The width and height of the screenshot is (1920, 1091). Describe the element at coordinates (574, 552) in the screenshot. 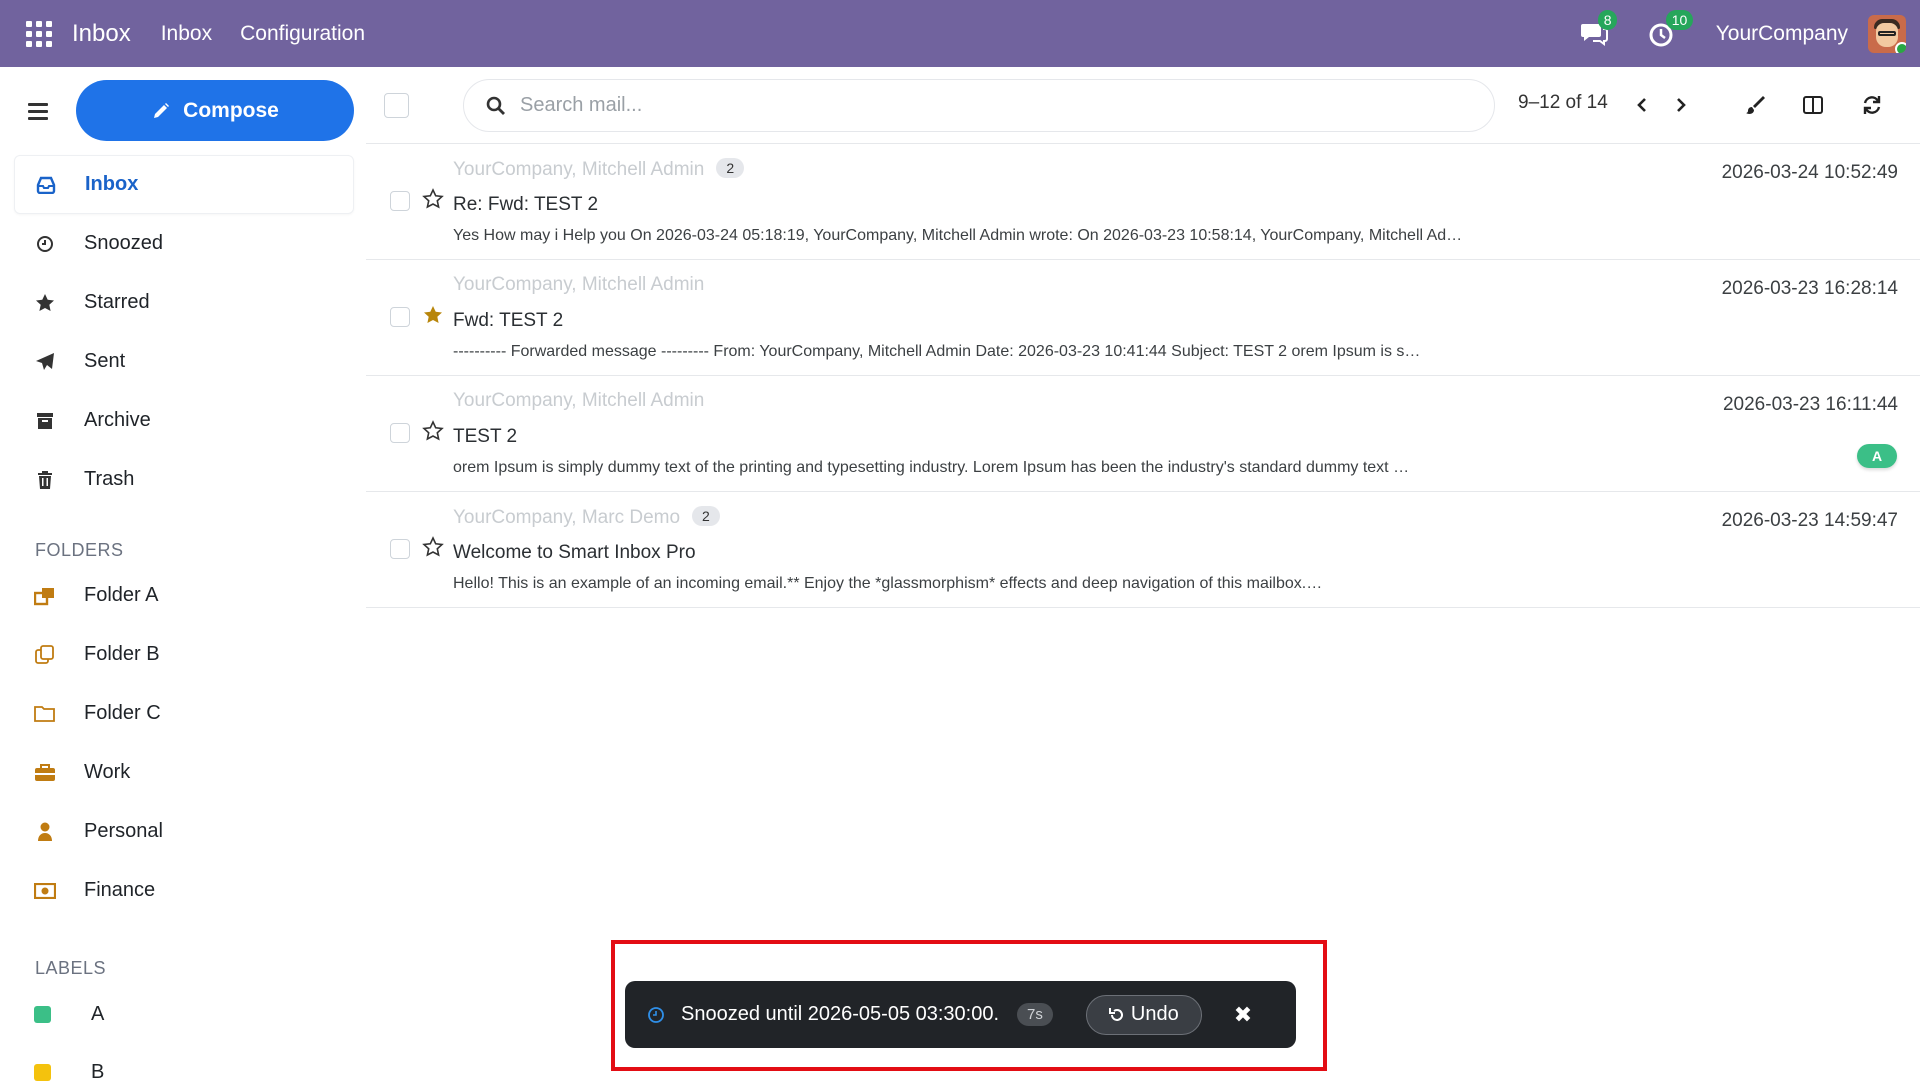

I see `mail-subject: Welcome to Smart Inbox Pro` at that location.